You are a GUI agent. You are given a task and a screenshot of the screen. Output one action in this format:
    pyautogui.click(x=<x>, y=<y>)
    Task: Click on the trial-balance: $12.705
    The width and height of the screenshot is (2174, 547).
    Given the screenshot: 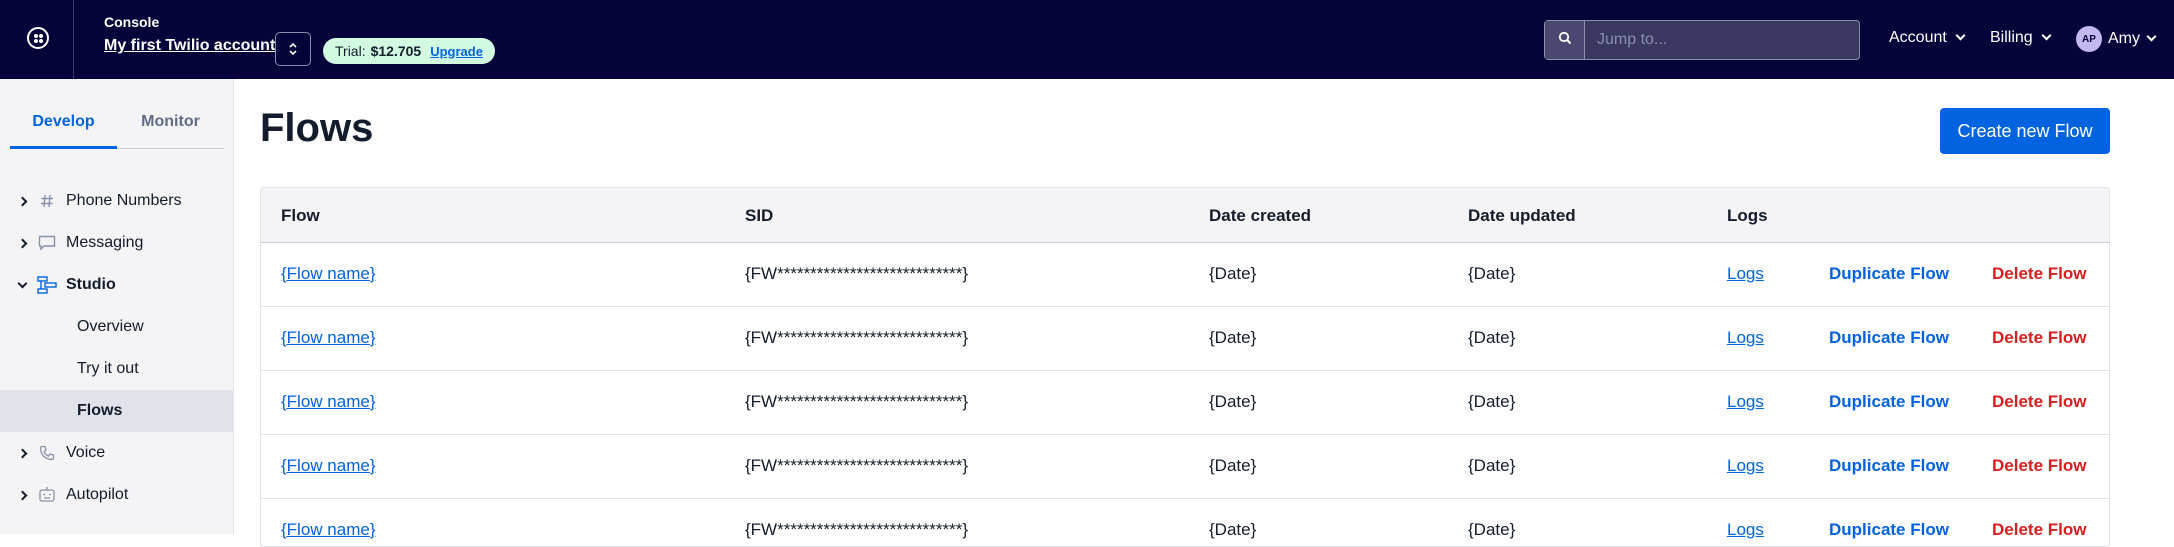 What is the action you would take?
    pyautogui.click(x=396, y=51)
    